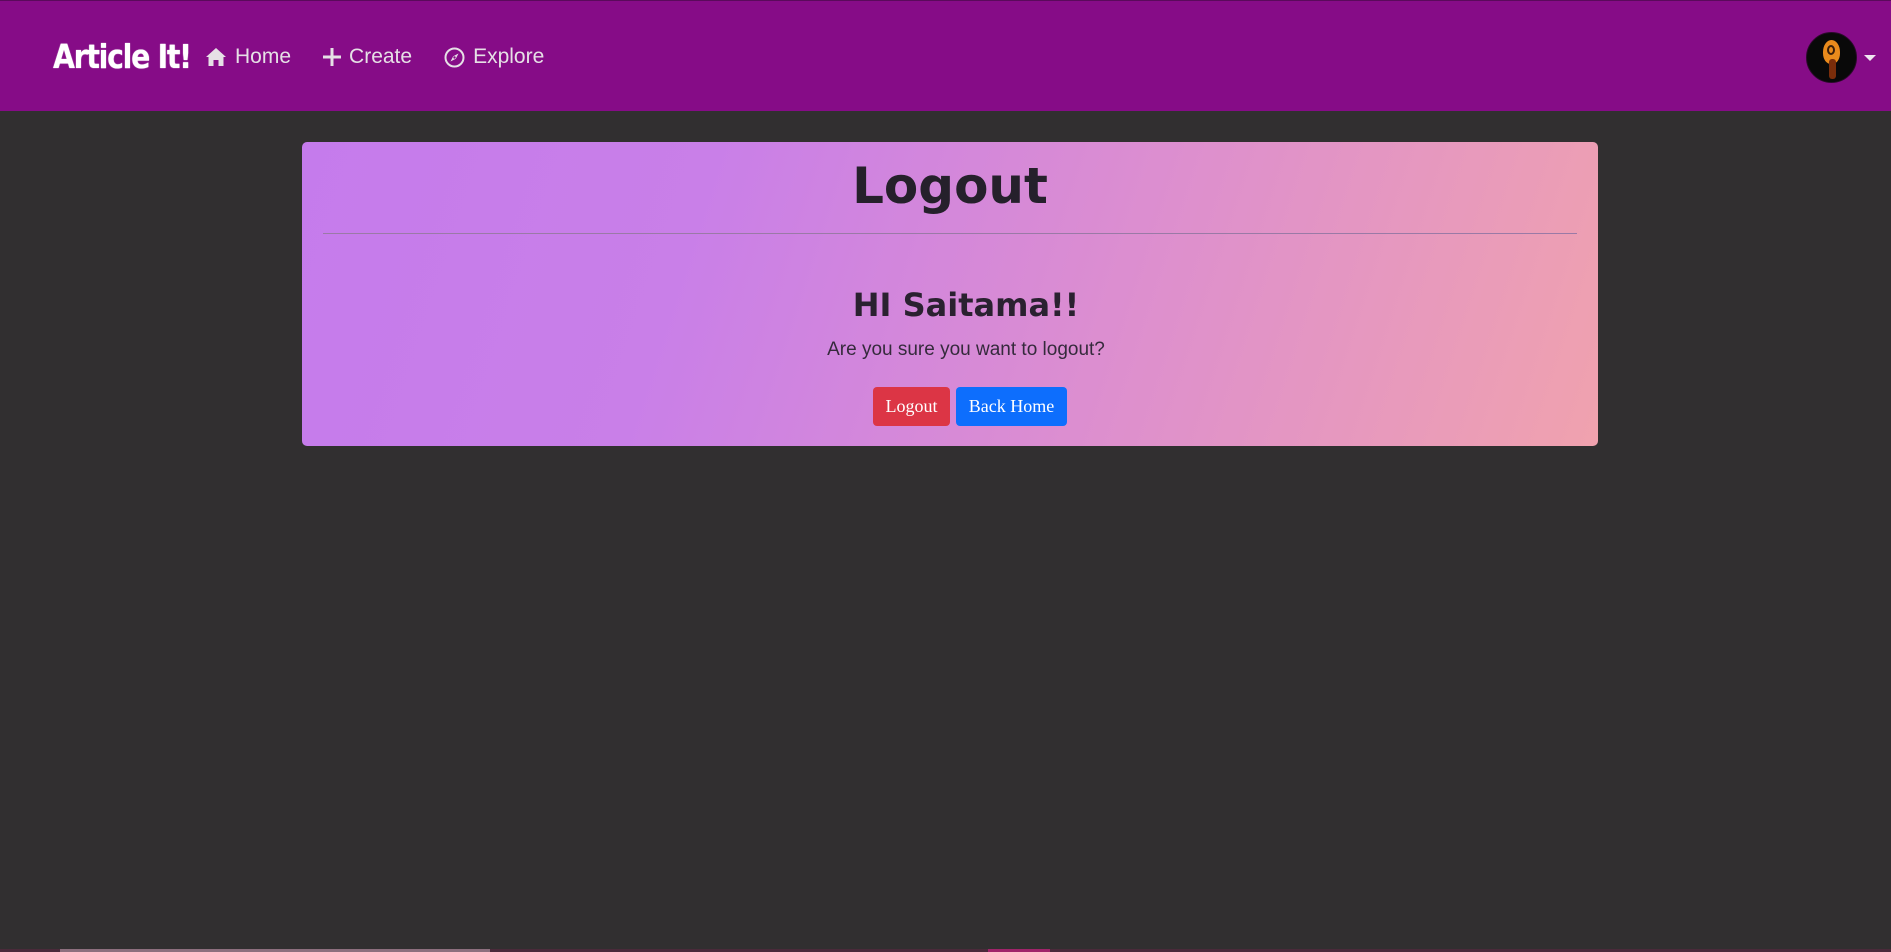 The image size is (1891, 952). I want to click on nav-link-home-label: Home, so click(263, 56).